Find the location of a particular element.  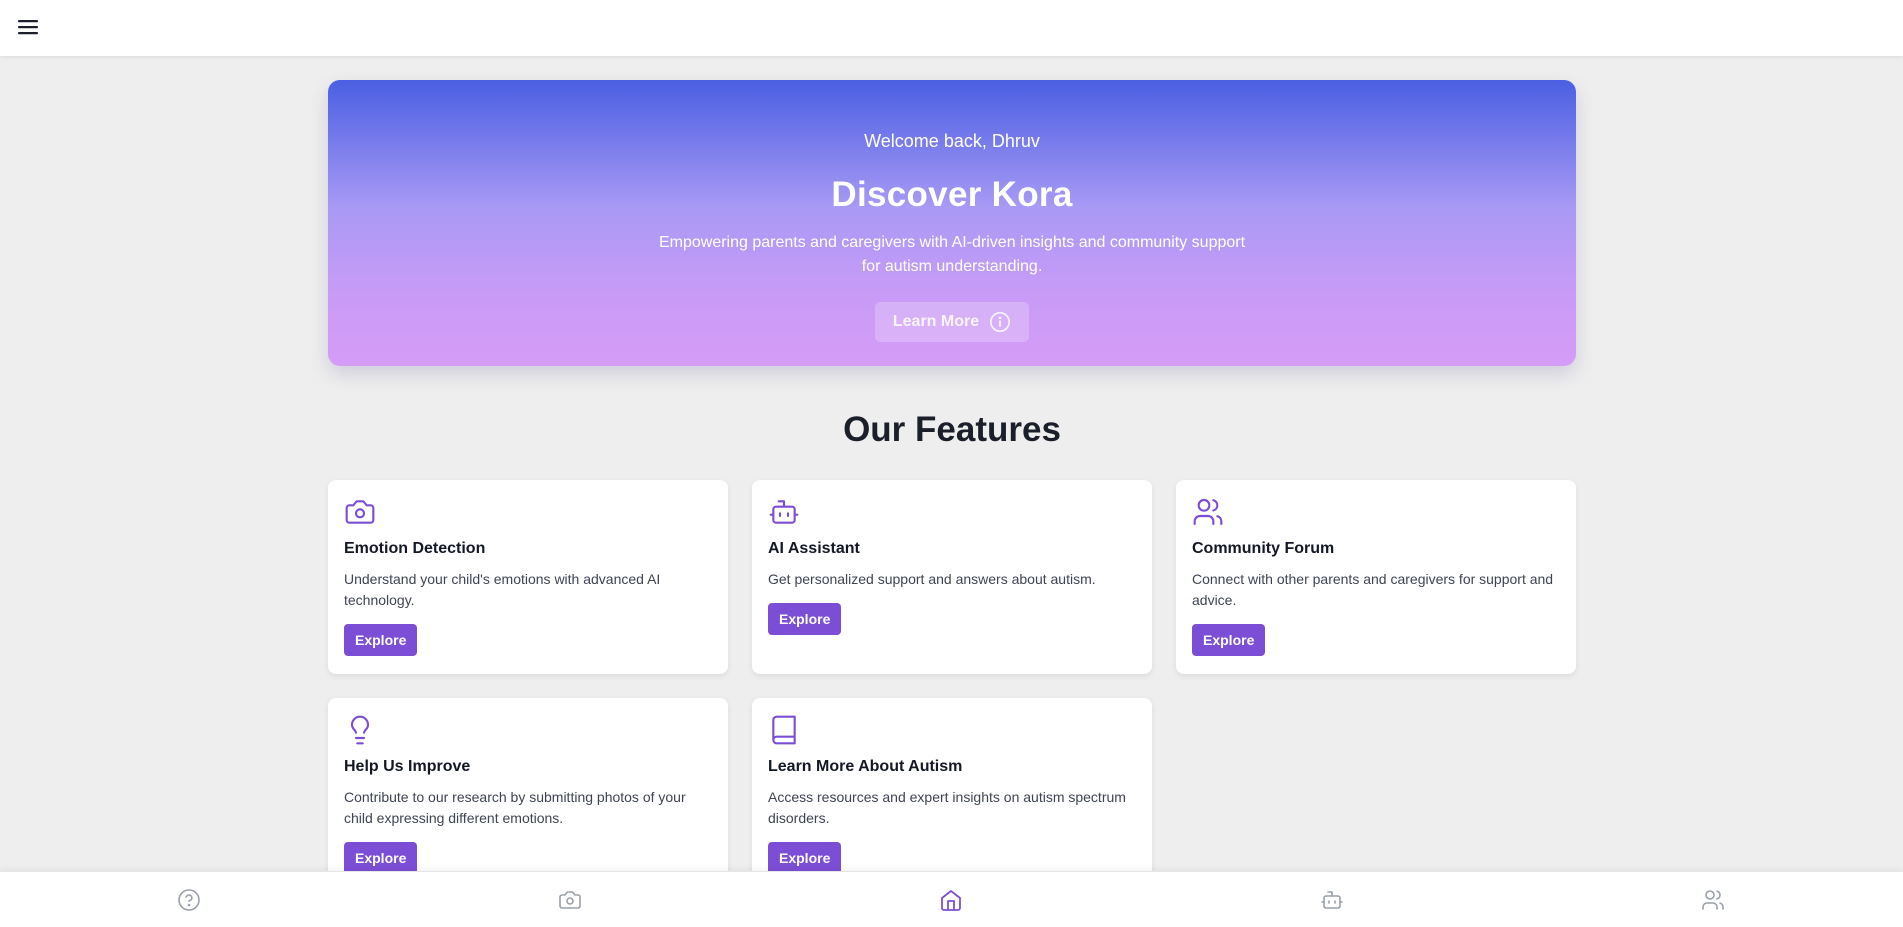

nav-item-home is located at coordinates (951, 900).